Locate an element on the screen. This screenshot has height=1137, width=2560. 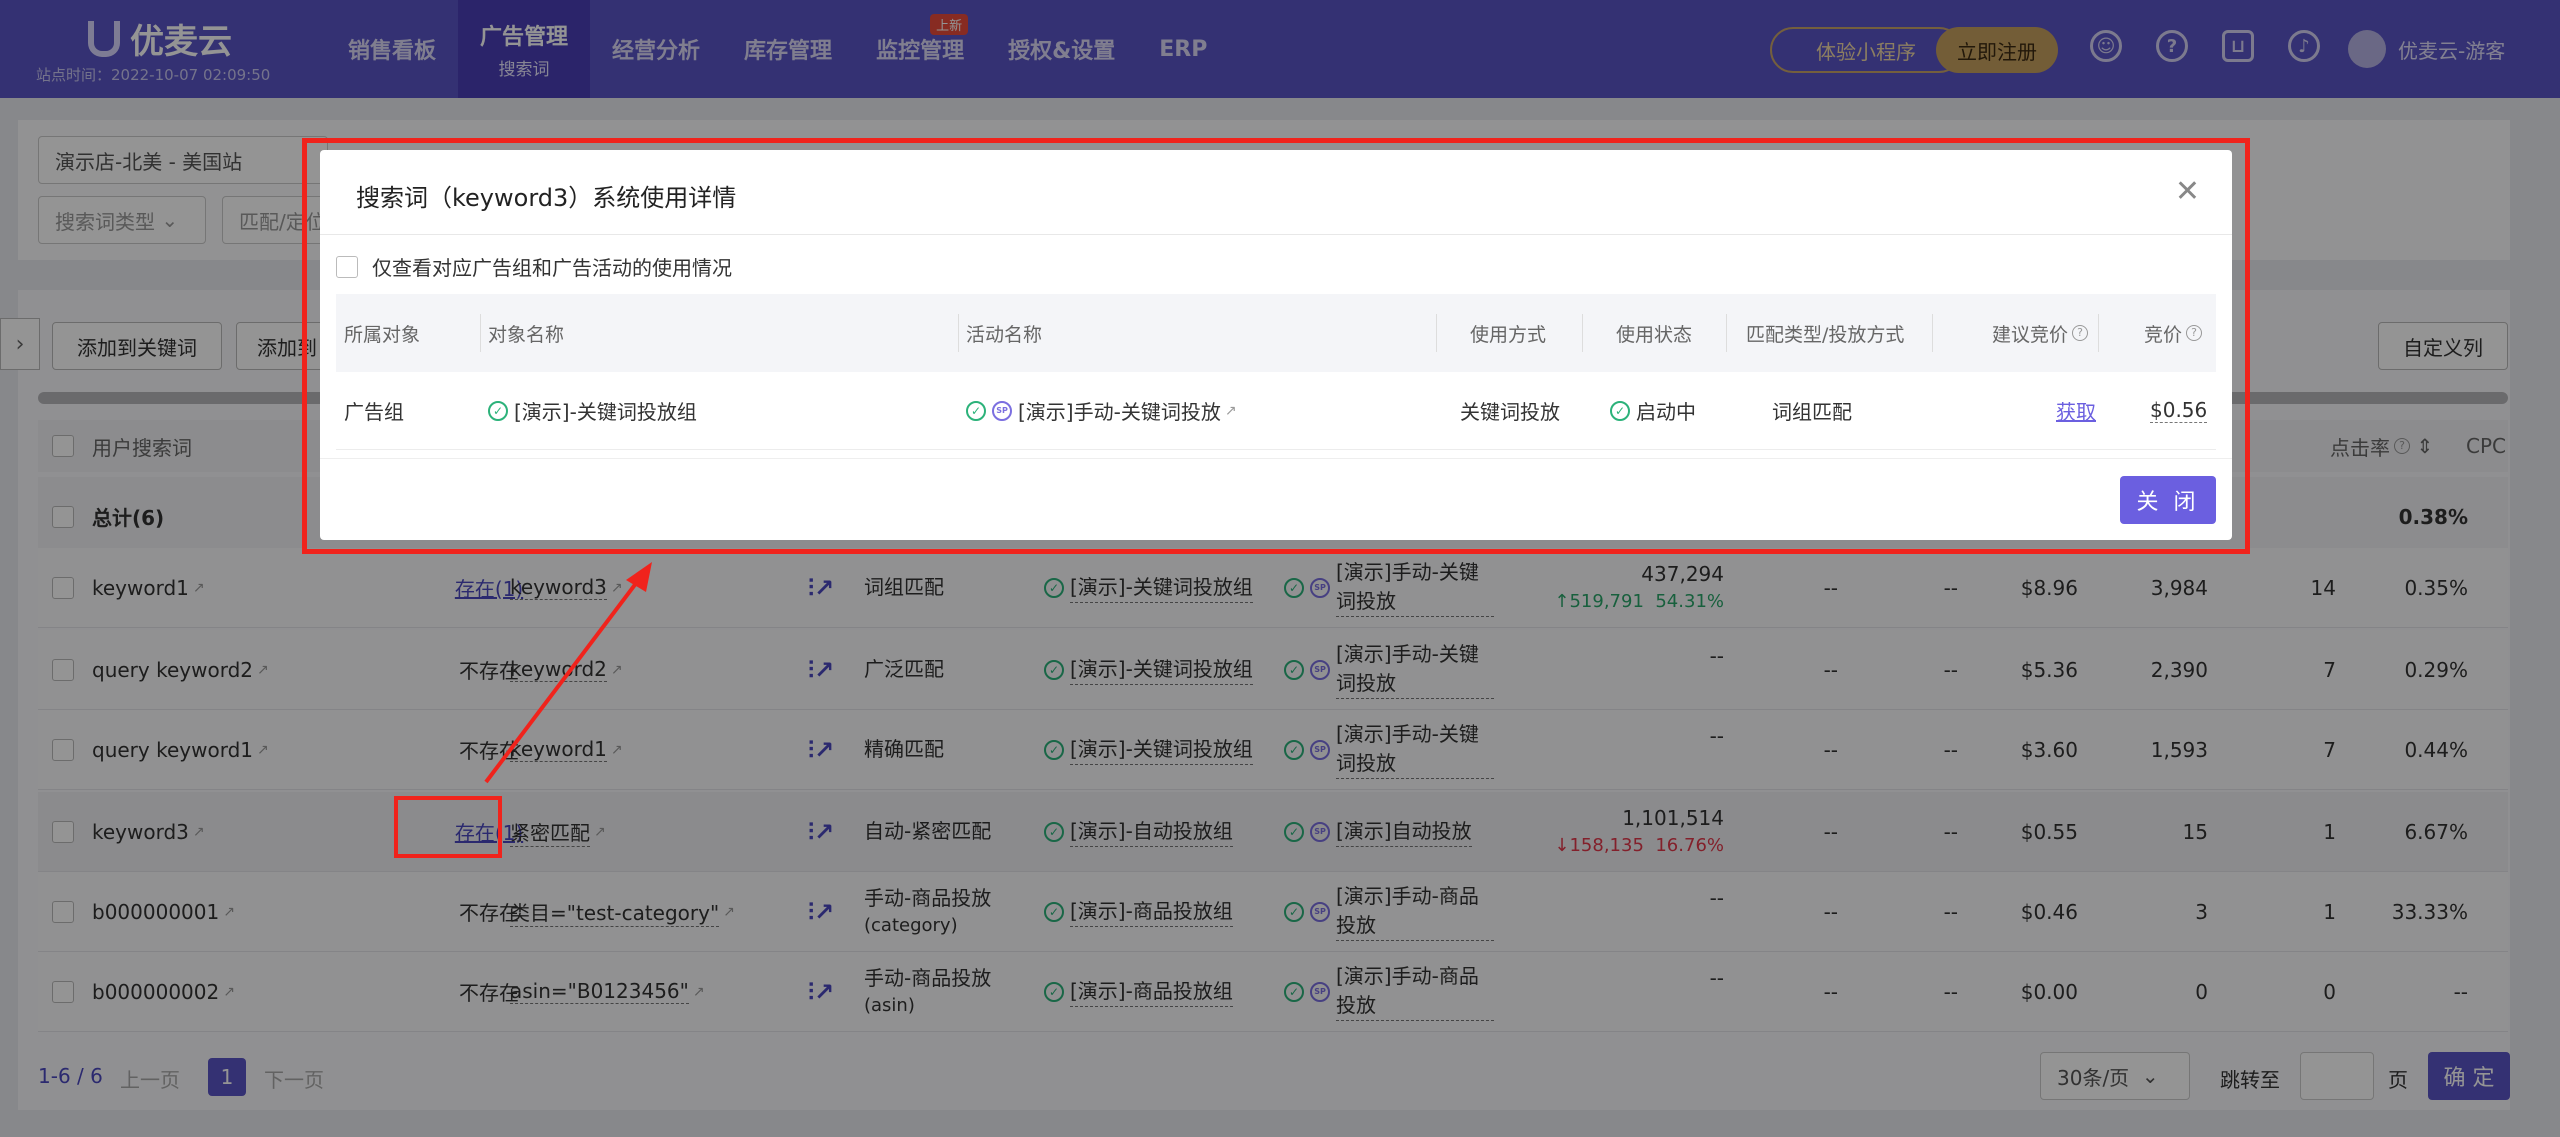
object-name: ✓ [演示]-关键词投放组 is located at coordinates (592, 410).